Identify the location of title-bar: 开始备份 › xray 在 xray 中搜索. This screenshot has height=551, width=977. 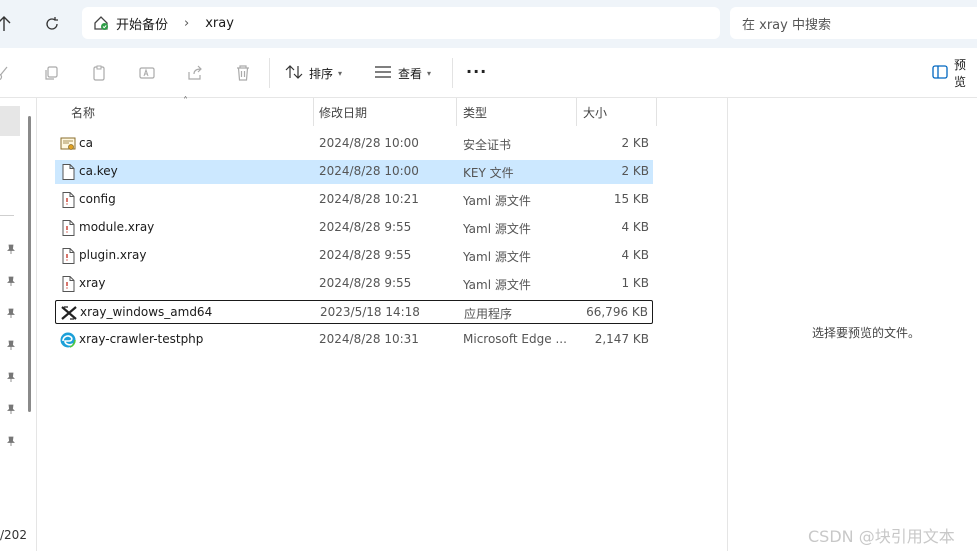
(488, 24).